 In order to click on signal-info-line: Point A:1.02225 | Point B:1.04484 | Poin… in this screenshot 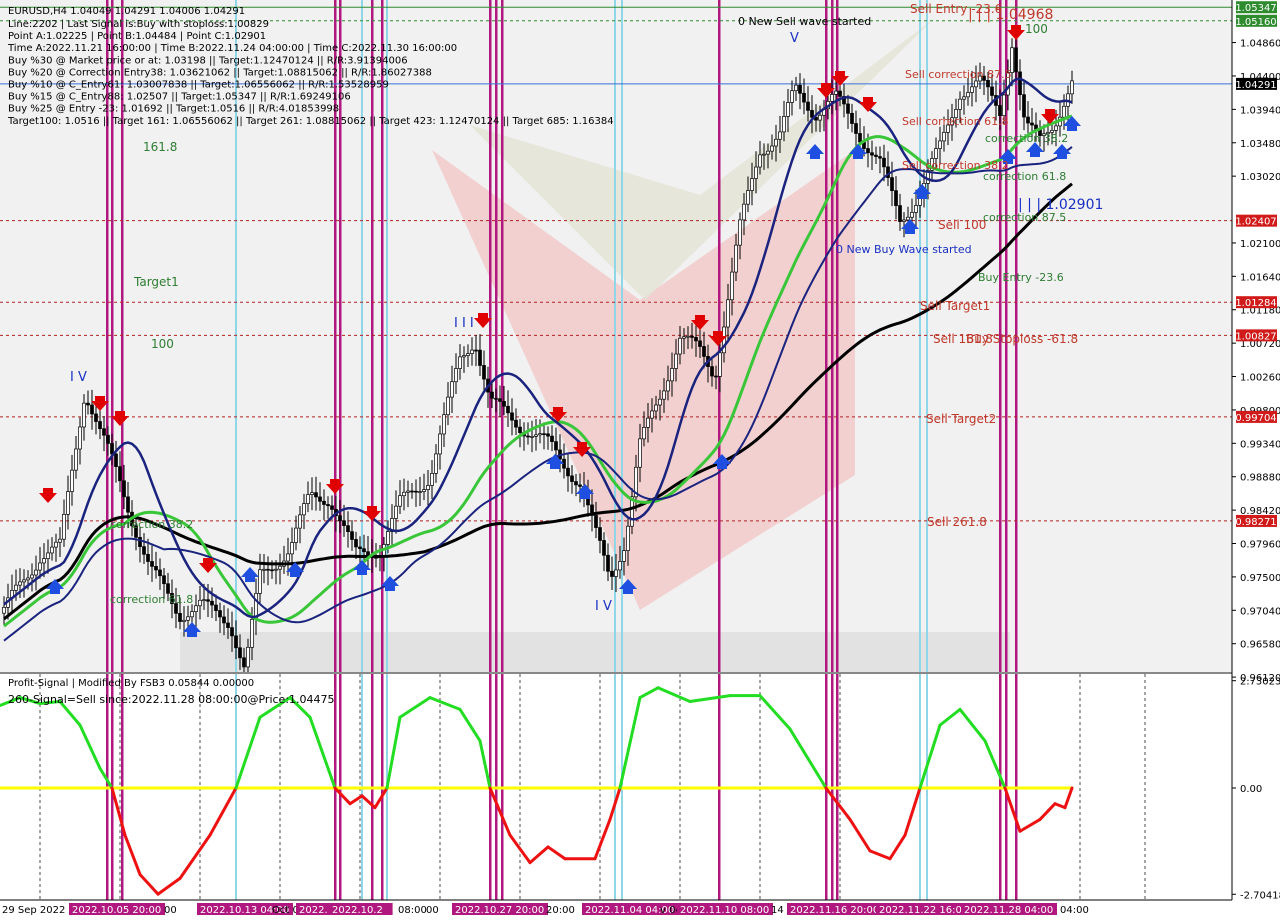, I will do `click(137, 36)`.